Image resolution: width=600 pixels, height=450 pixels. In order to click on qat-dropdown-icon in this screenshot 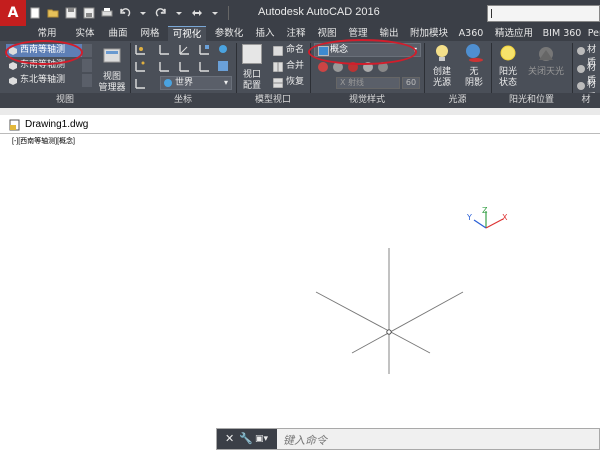, I will do `click(215, 13)`.